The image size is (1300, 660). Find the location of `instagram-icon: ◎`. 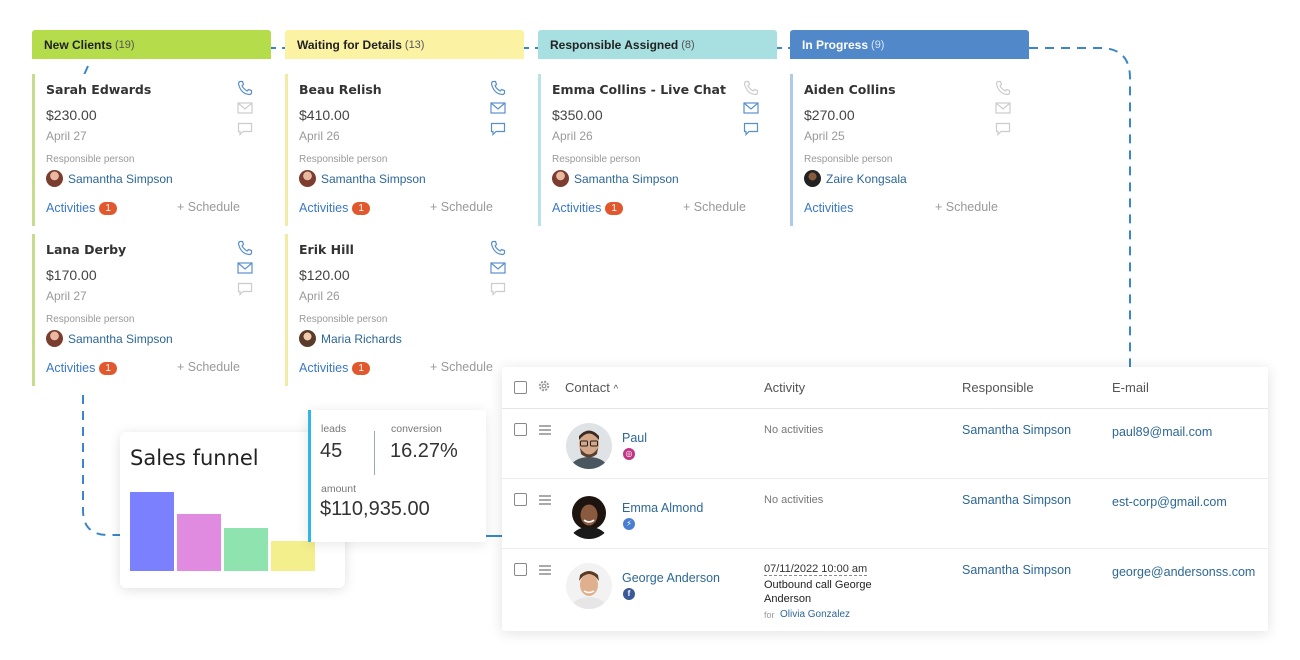

instagram-icon: ◎ is located at coordinates (629, 454).